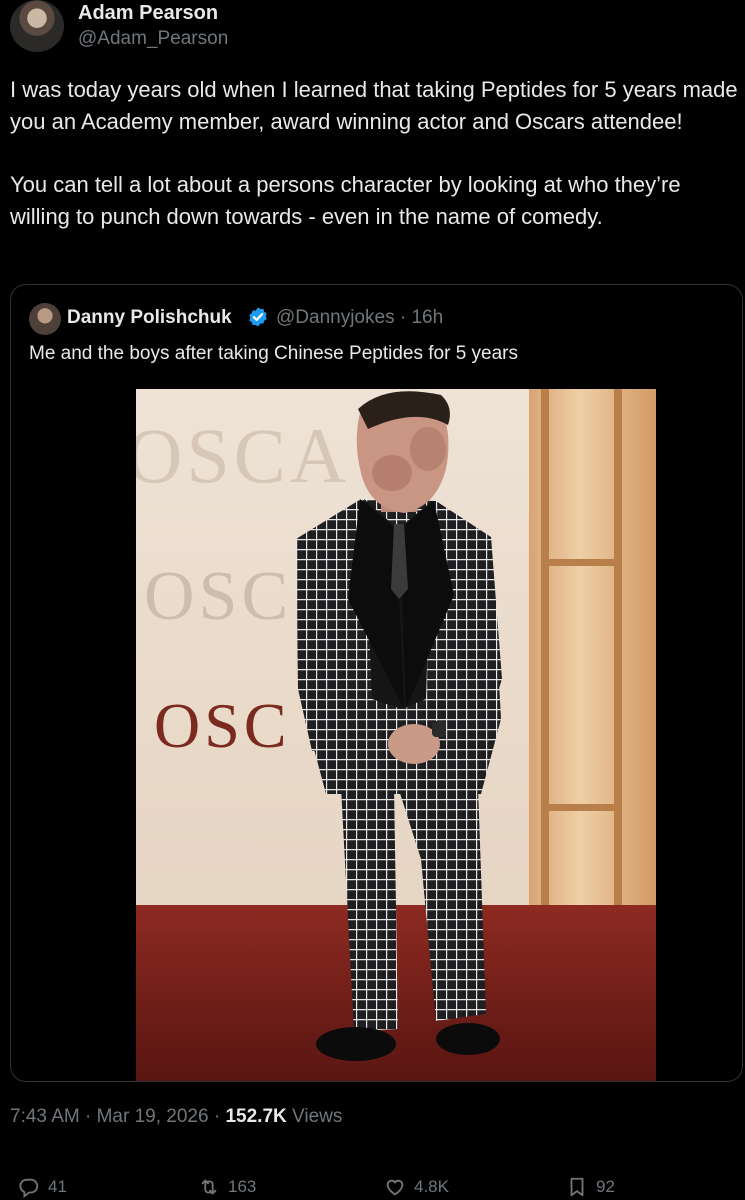 Image resolution: width=745 pixels, height=1200 pixels. I want to click on author-name: Adam Pearson, so click(148, 13).